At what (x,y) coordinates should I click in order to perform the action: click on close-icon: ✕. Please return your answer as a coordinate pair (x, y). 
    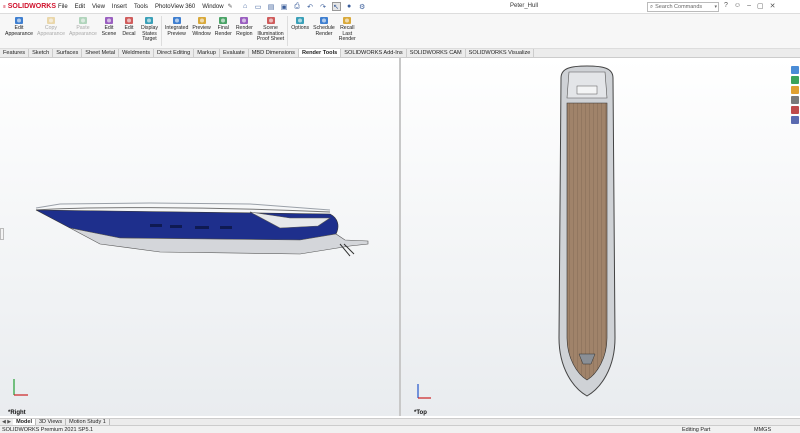
    Looking at the image, I should click on (773, 6).